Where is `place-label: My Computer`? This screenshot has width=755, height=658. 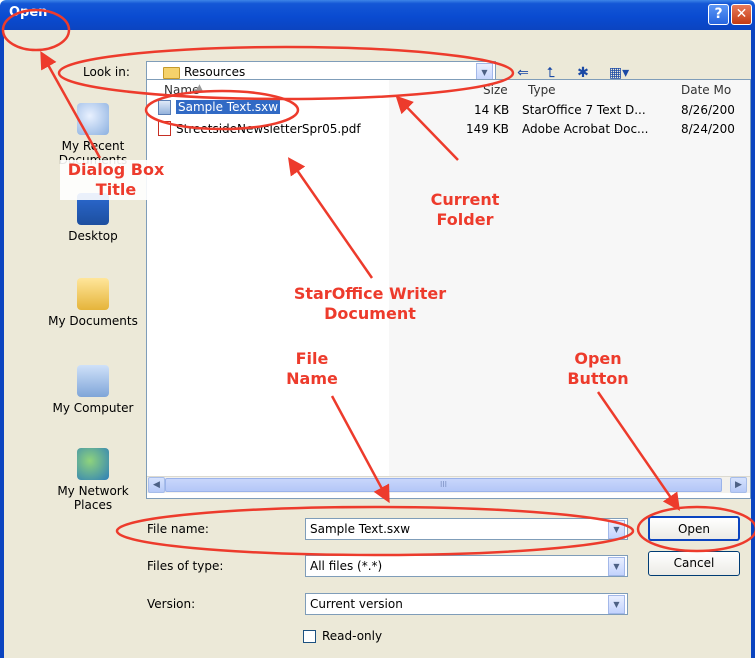
place-label: My Computer is located at coordinates (93, 408).